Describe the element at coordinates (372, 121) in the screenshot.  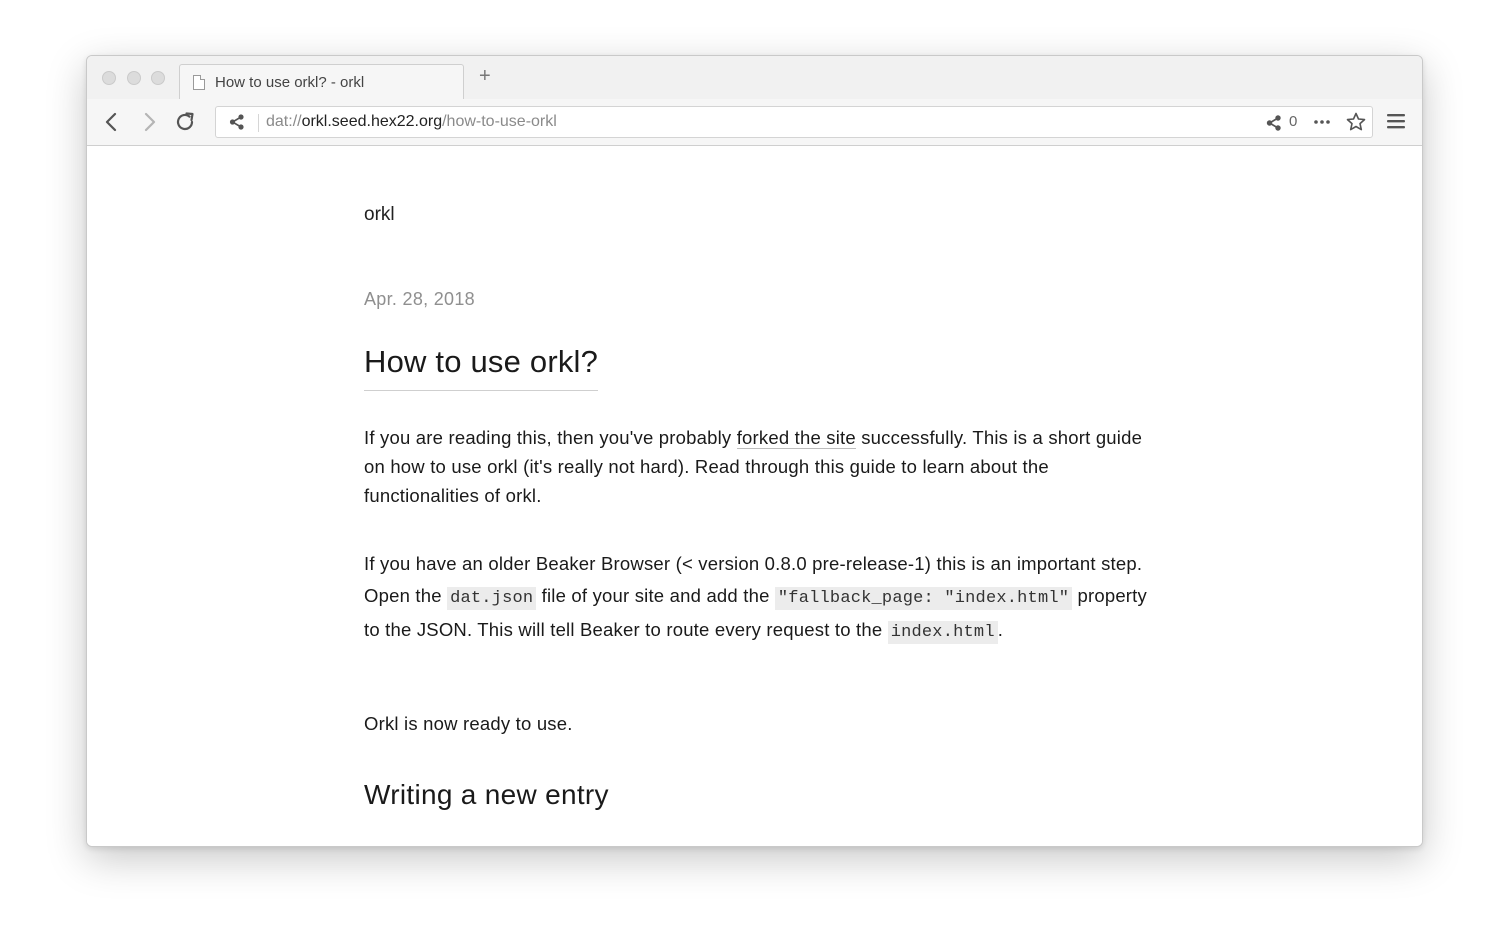
I see `url-host: orkl.seed.hex22.org` at that location.